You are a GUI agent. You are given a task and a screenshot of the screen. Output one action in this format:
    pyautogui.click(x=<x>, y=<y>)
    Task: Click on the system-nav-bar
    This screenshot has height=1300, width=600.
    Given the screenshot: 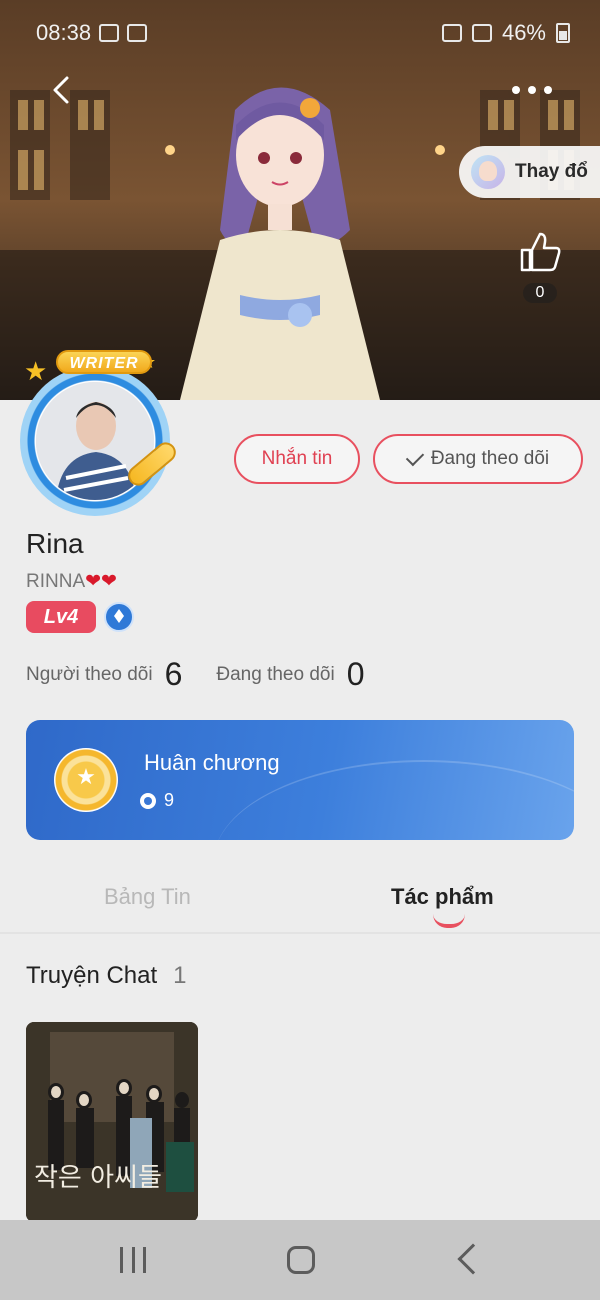 What is the action you would take?
    pyautogui.click(x=300, y=1260)
    